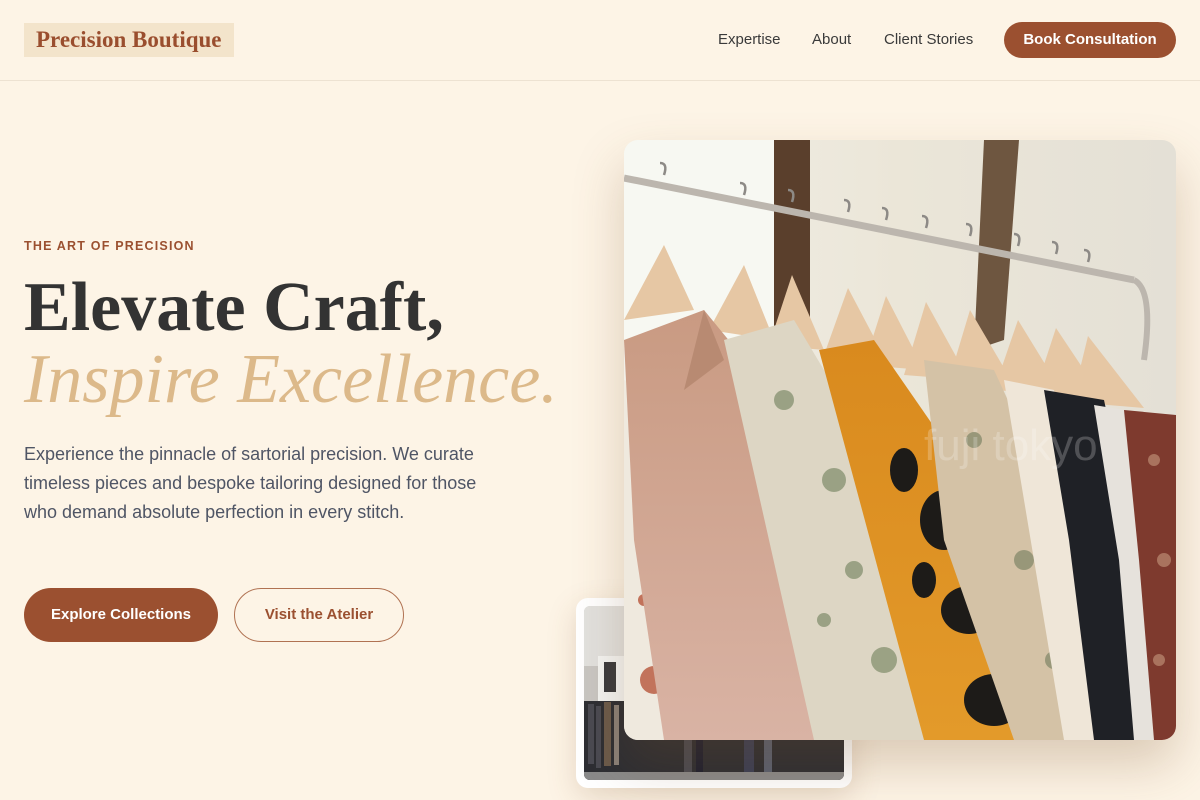  I want to click on hero-eyebrow: THE ART OF PRECISION, so click(109, 246).